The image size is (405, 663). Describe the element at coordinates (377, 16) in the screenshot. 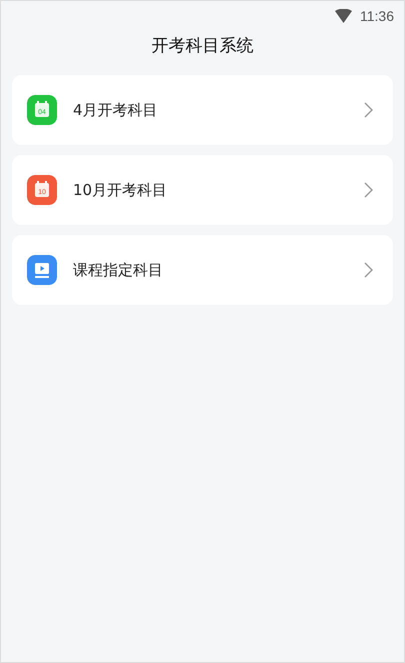

I see `status-time: 11:36` at that location.